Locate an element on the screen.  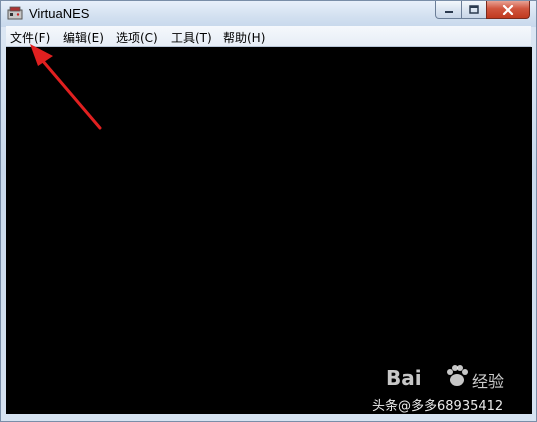
menu-tools: 工具(T) is located at coordinates (191, 37).